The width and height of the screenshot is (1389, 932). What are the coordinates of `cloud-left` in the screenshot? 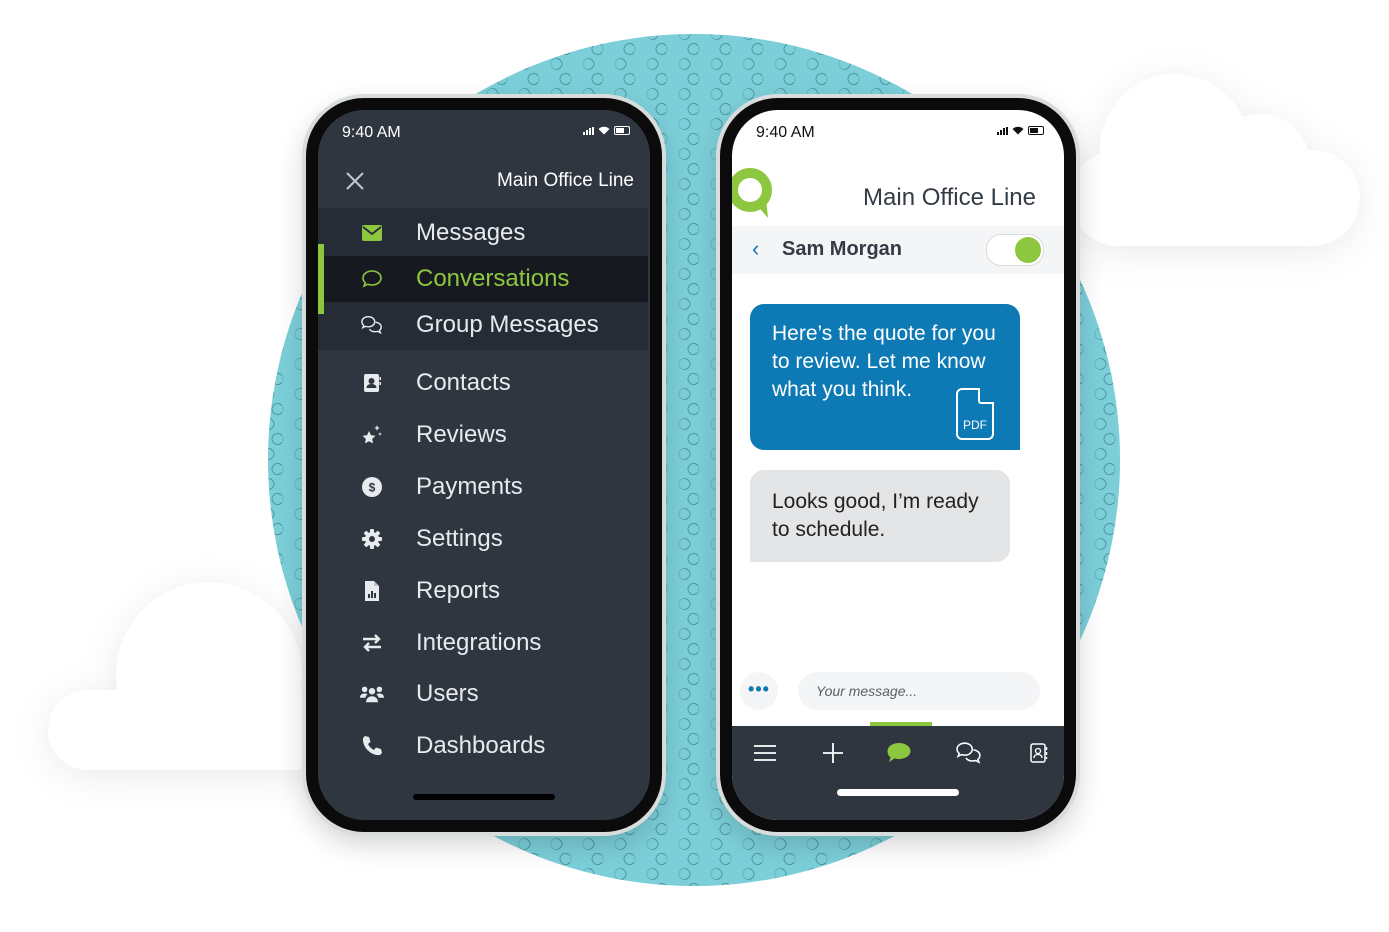 It's located at (193, 676).